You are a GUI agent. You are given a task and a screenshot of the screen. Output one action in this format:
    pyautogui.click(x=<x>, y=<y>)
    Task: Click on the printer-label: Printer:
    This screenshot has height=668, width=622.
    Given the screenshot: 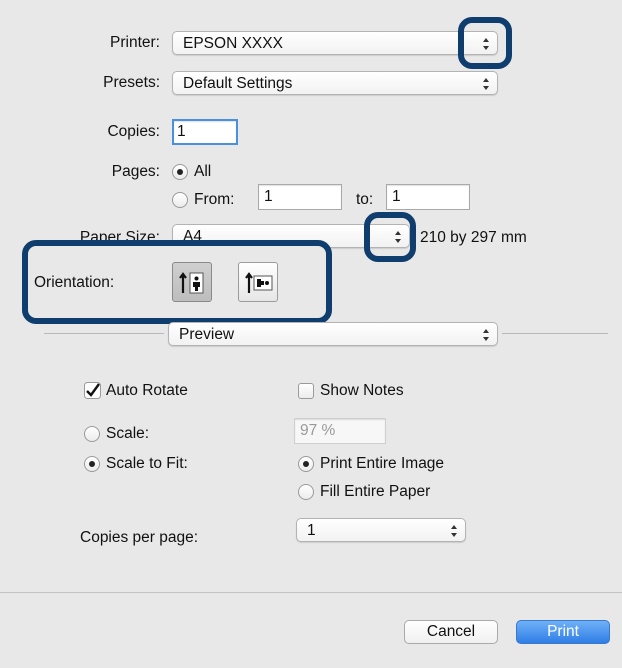 What is the action you would take?
    pyautogui.click(x=135, y=42)
    